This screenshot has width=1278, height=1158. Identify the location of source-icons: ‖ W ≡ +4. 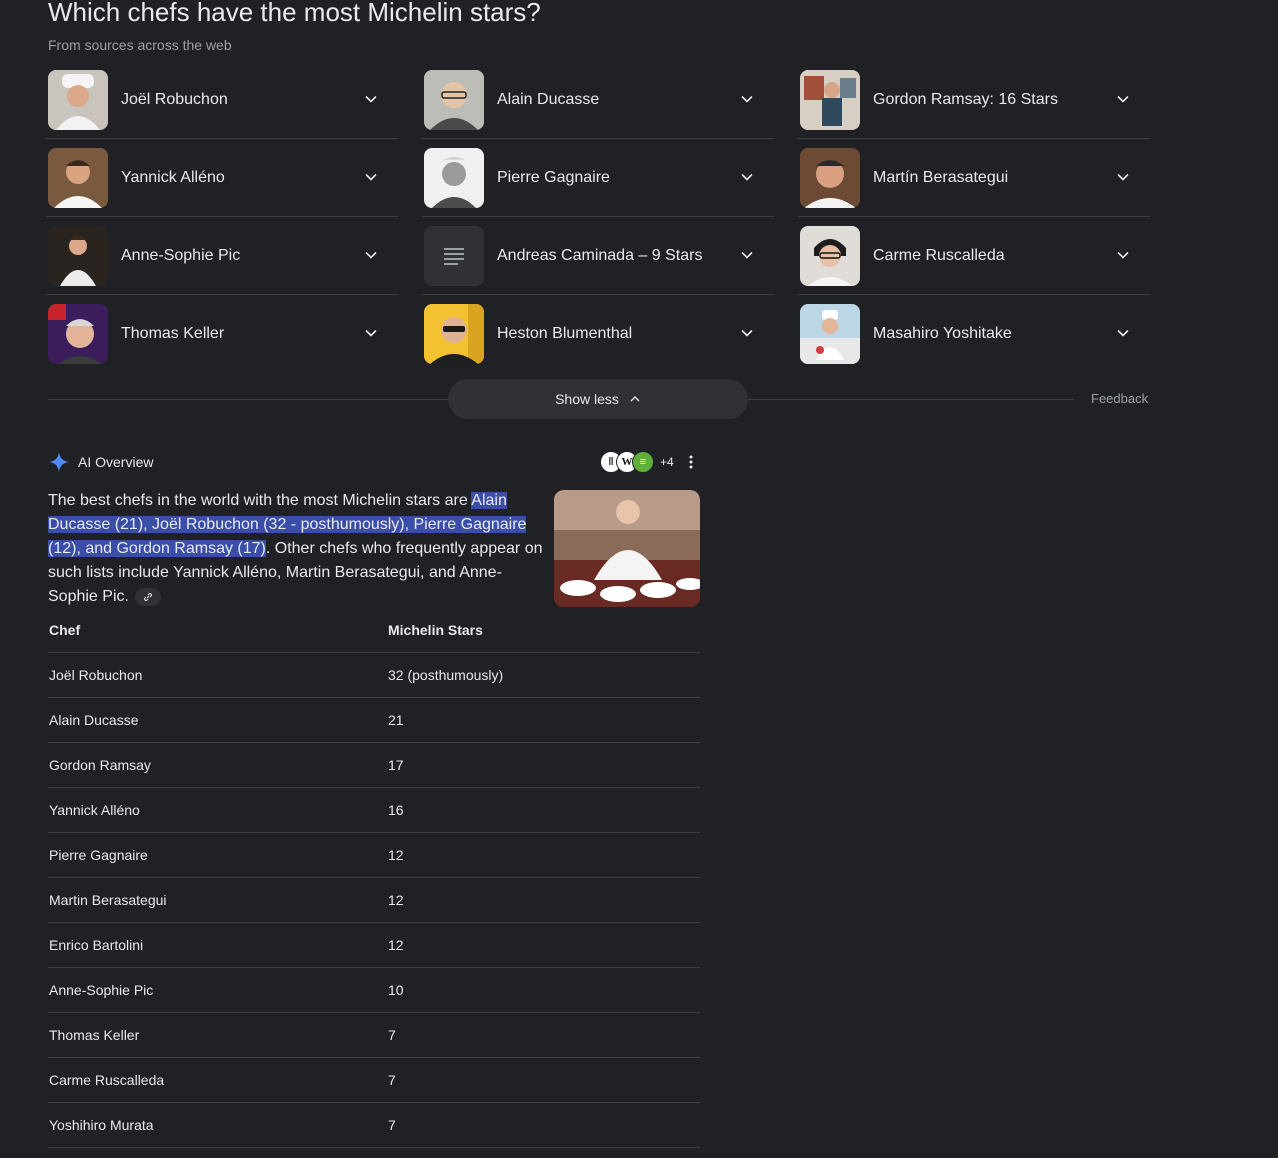
(637, 462).